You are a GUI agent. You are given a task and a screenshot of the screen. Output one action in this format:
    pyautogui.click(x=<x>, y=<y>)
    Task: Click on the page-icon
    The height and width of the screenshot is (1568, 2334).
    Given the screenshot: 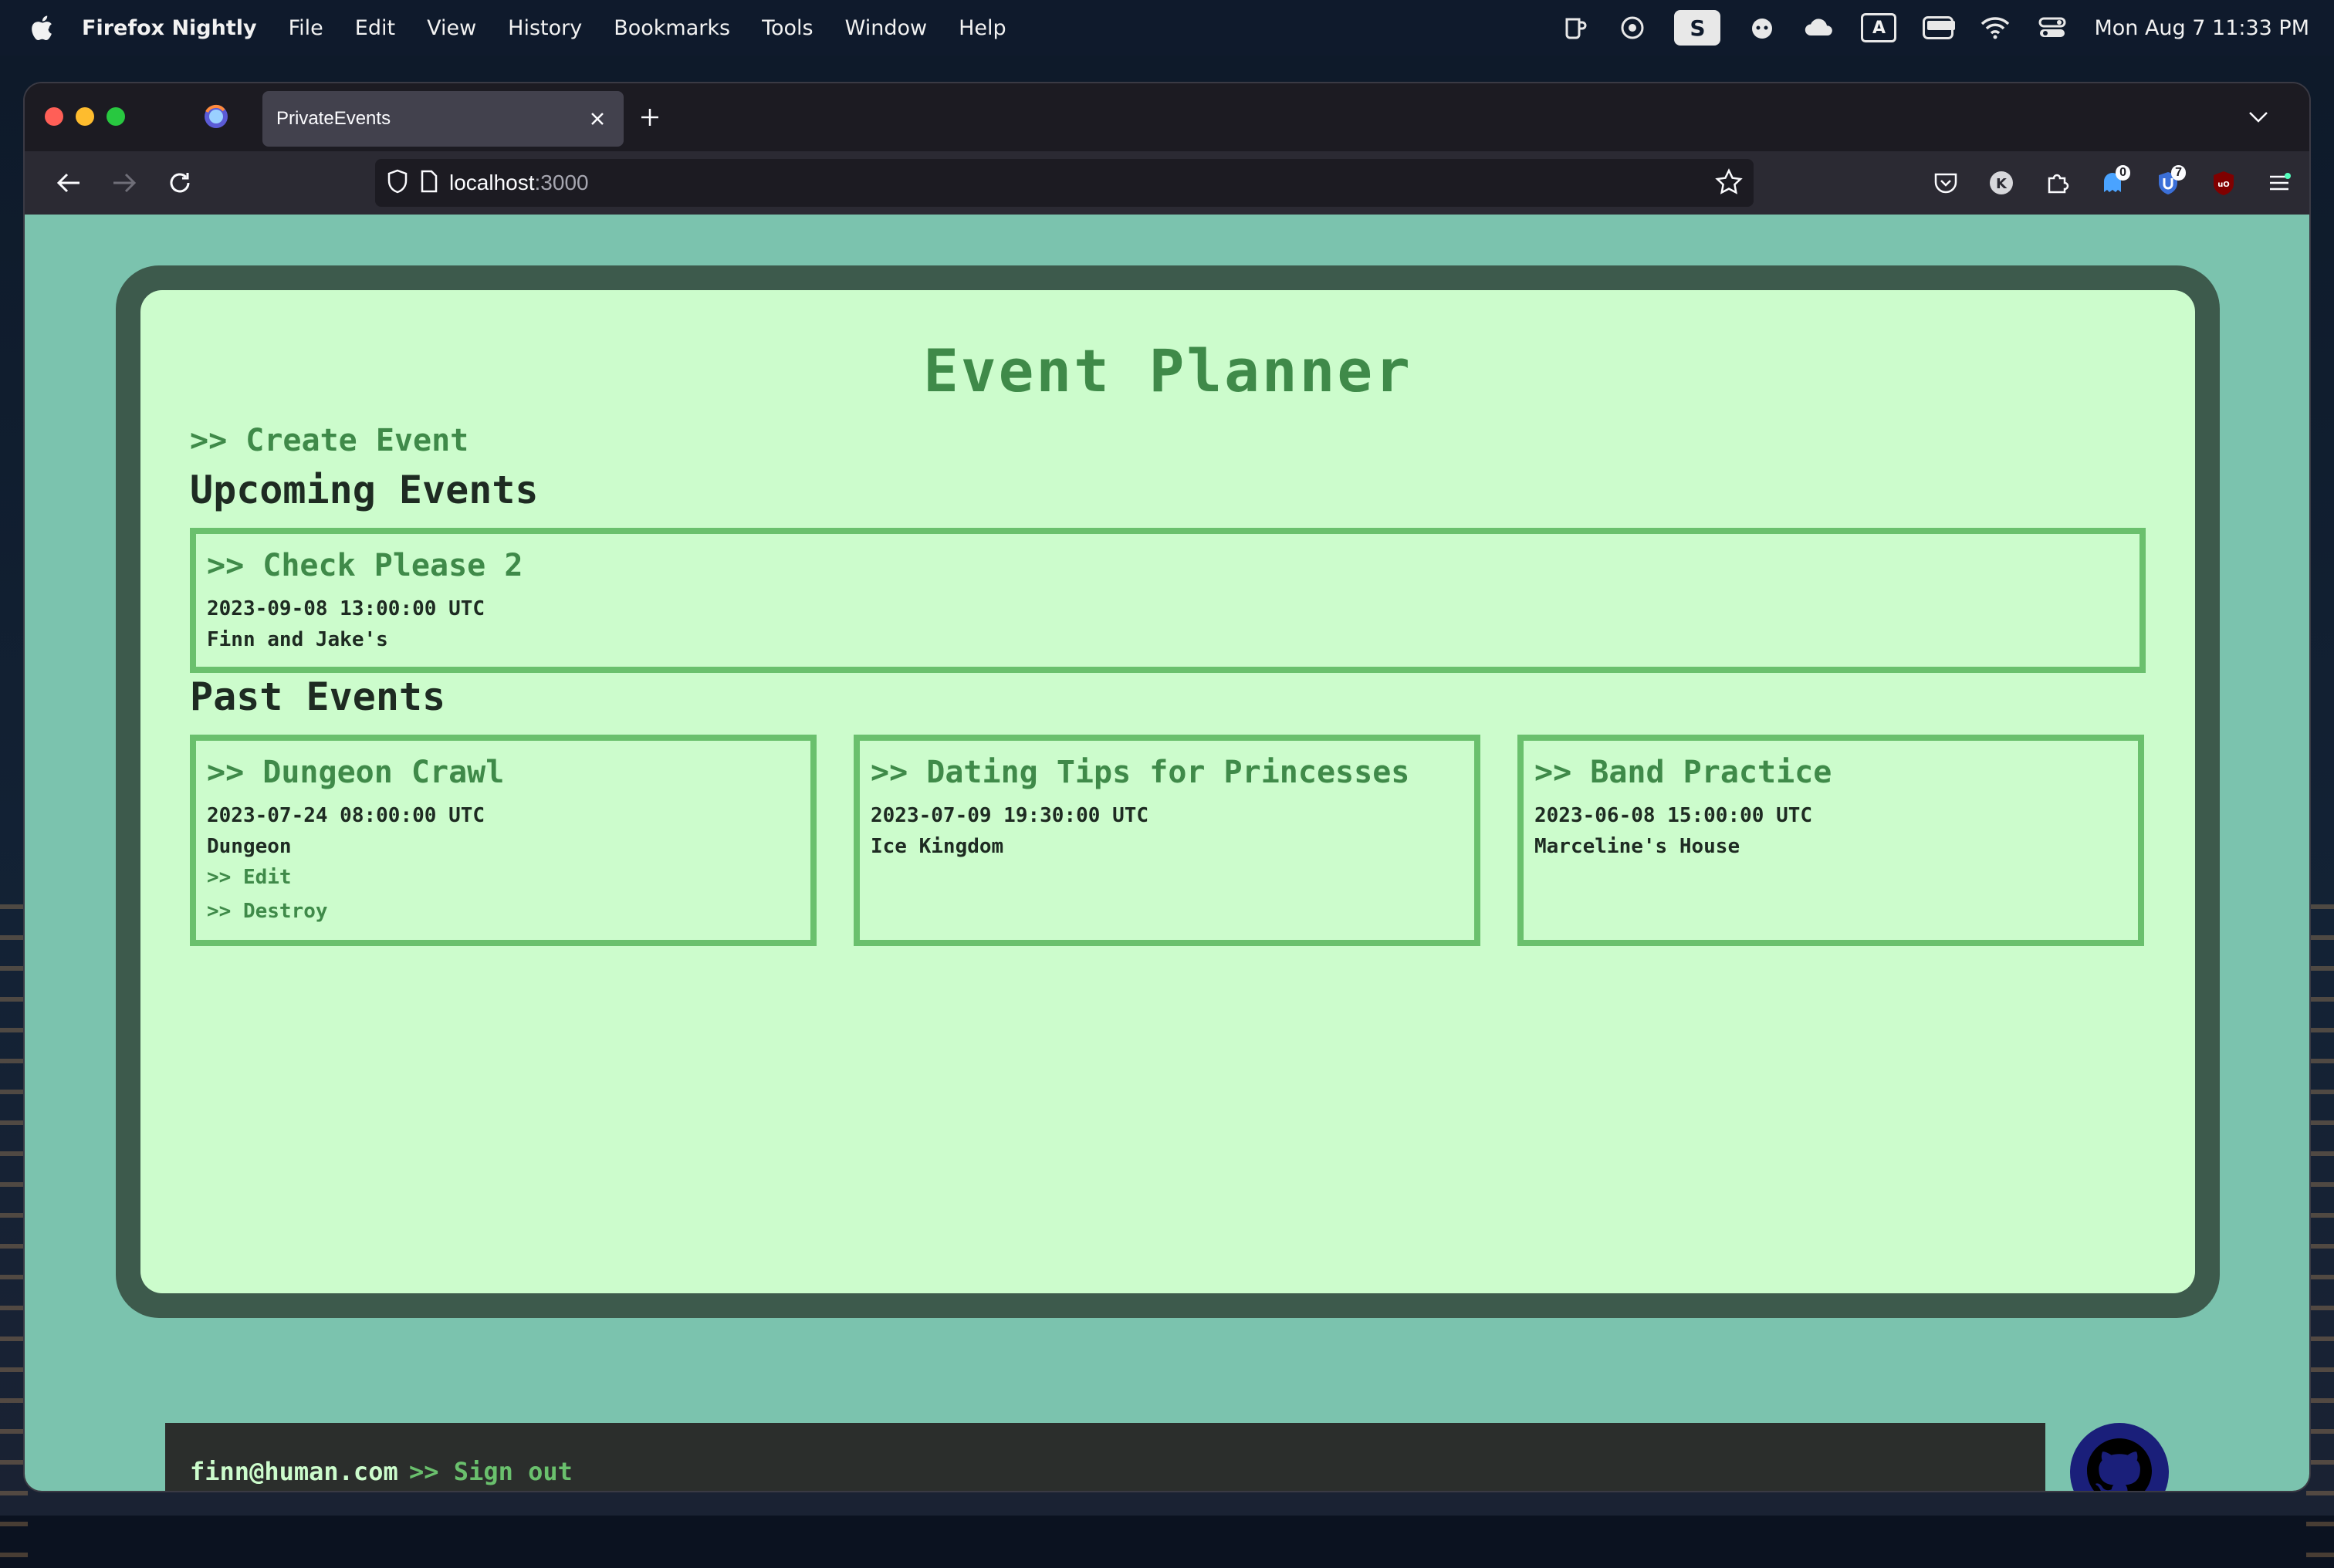 What is the action you would take?
    pyautogui.click(x=429, y=183)
    